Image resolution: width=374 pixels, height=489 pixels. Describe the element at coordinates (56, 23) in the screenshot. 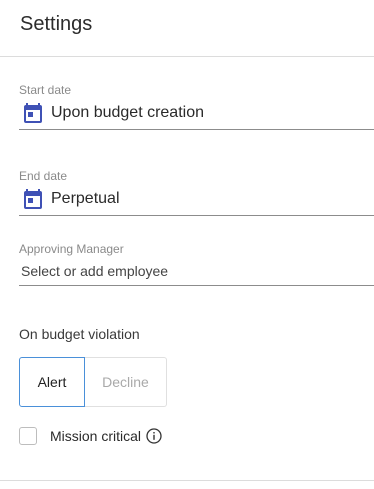

I see `page-title: Settings` at that location.